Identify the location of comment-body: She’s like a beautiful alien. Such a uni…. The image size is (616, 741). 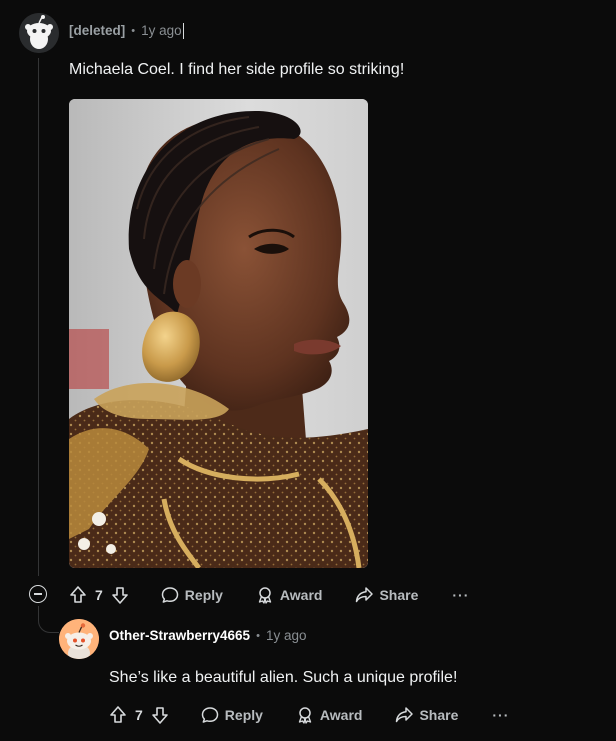
(283, 677).